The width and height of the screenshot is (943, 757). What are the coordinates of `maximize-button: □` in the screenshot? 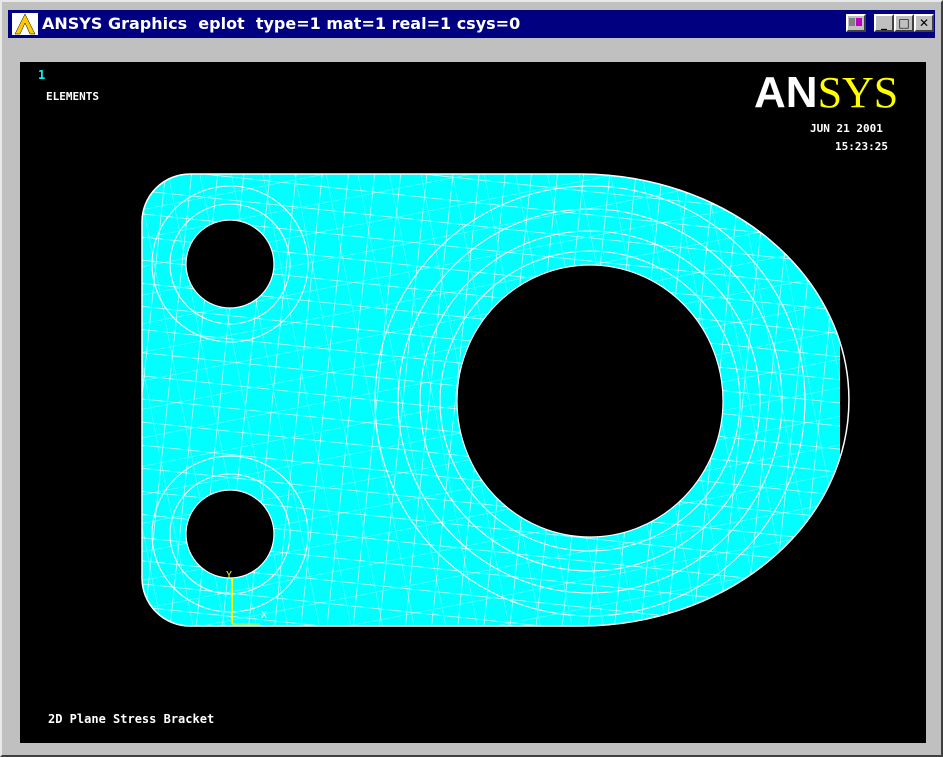 It's located at (904, 23).